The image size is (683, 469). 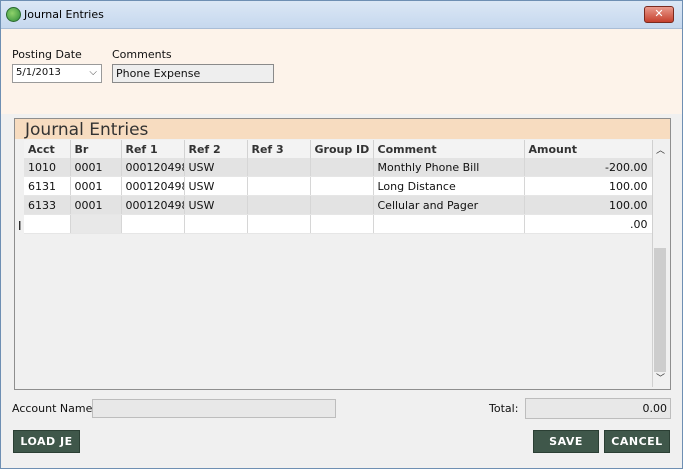 What do you see at coordinates (47, 149) in the screenshot?
I see `column-header-acct: Acct` at bounding box center [47, 149].